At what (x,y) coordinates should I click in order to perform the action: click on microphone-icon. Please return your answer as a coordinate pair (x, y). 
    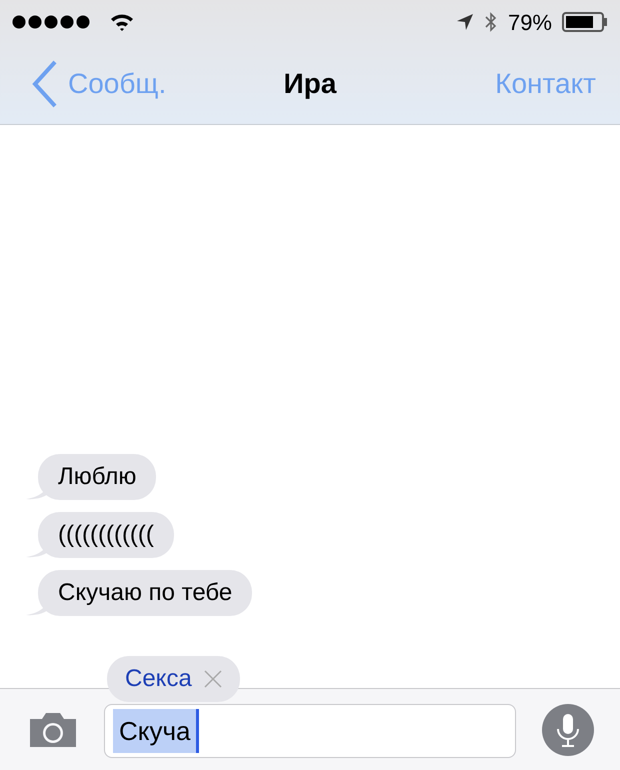
    Looking at the image, I should click on (568, 730).